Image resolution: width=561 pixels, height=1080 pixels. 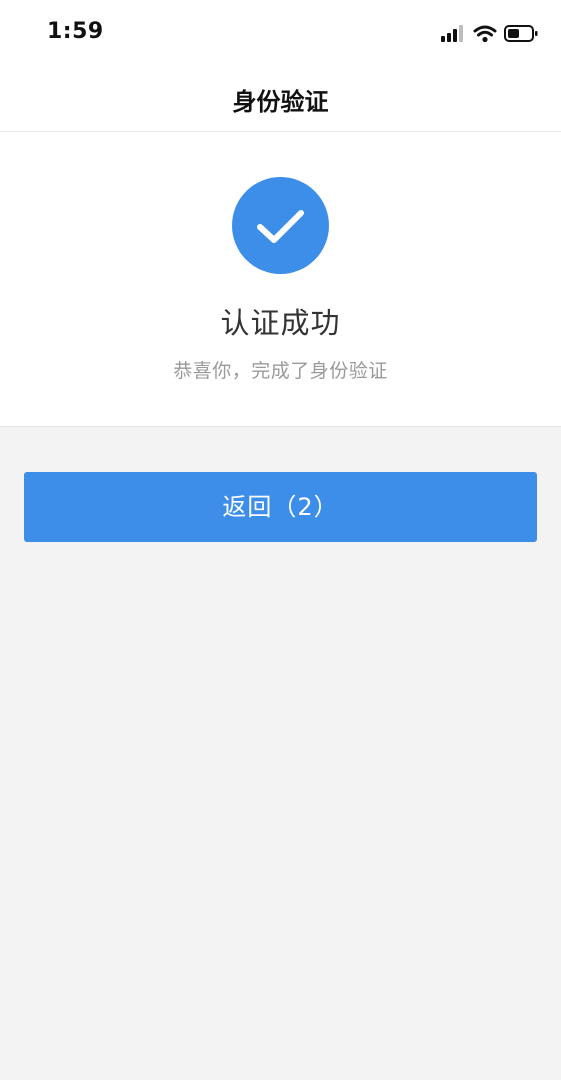 What do you see at coordinates (280, 33) in the screenshot?
I see `status-bar: 1:59` at bounding box center [280, 33].